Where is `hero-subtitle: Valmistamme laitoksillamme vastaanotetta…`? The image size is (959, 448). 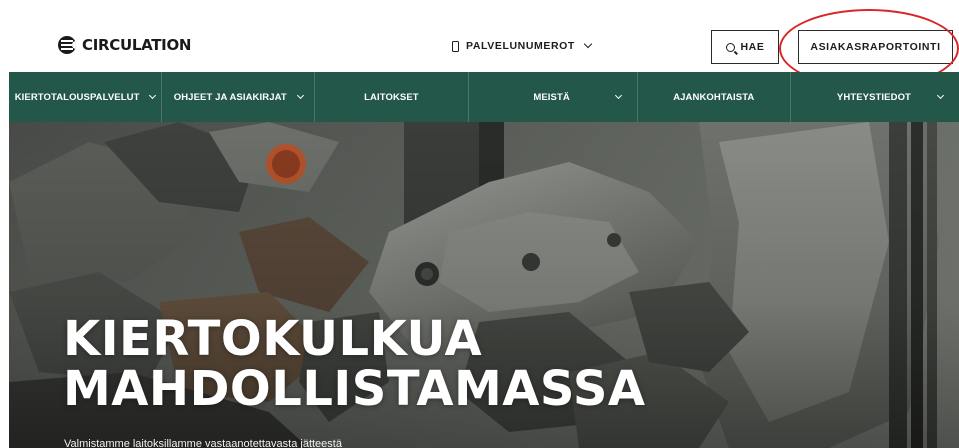
hero-subtitle: Valmistamme laitoksillamme vastaanotetta… is located at coordinates (203, 443).